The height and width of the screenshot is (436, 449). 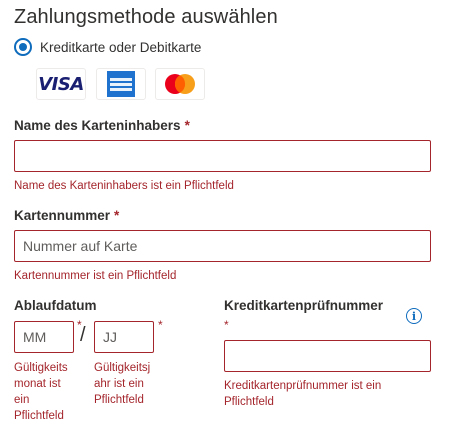 I want to click on amex-logo, so click(x=121, y=84).